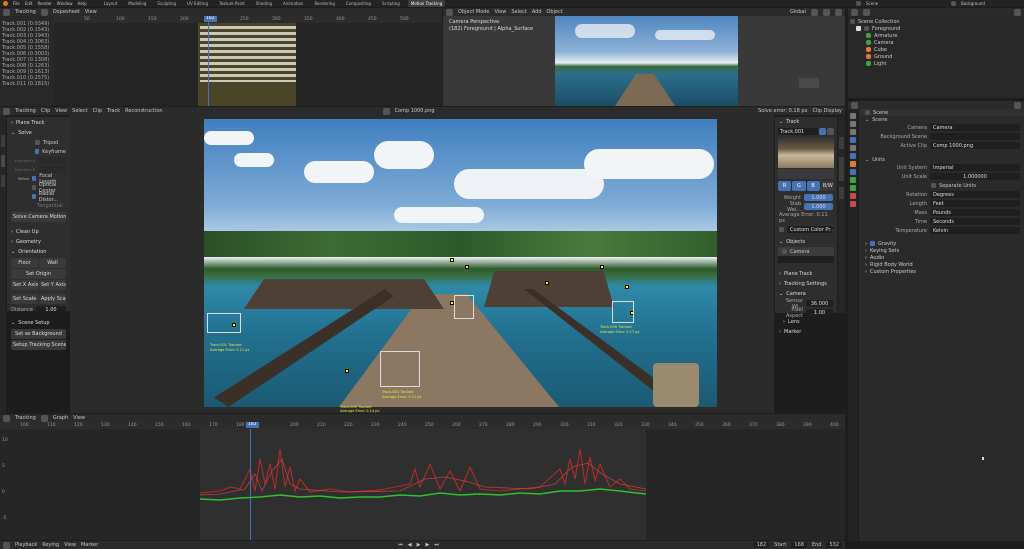  What do you see at coordinates (858, 28) in the screenshot?
I see `include-checkbox` at bounding box center [858, 28].